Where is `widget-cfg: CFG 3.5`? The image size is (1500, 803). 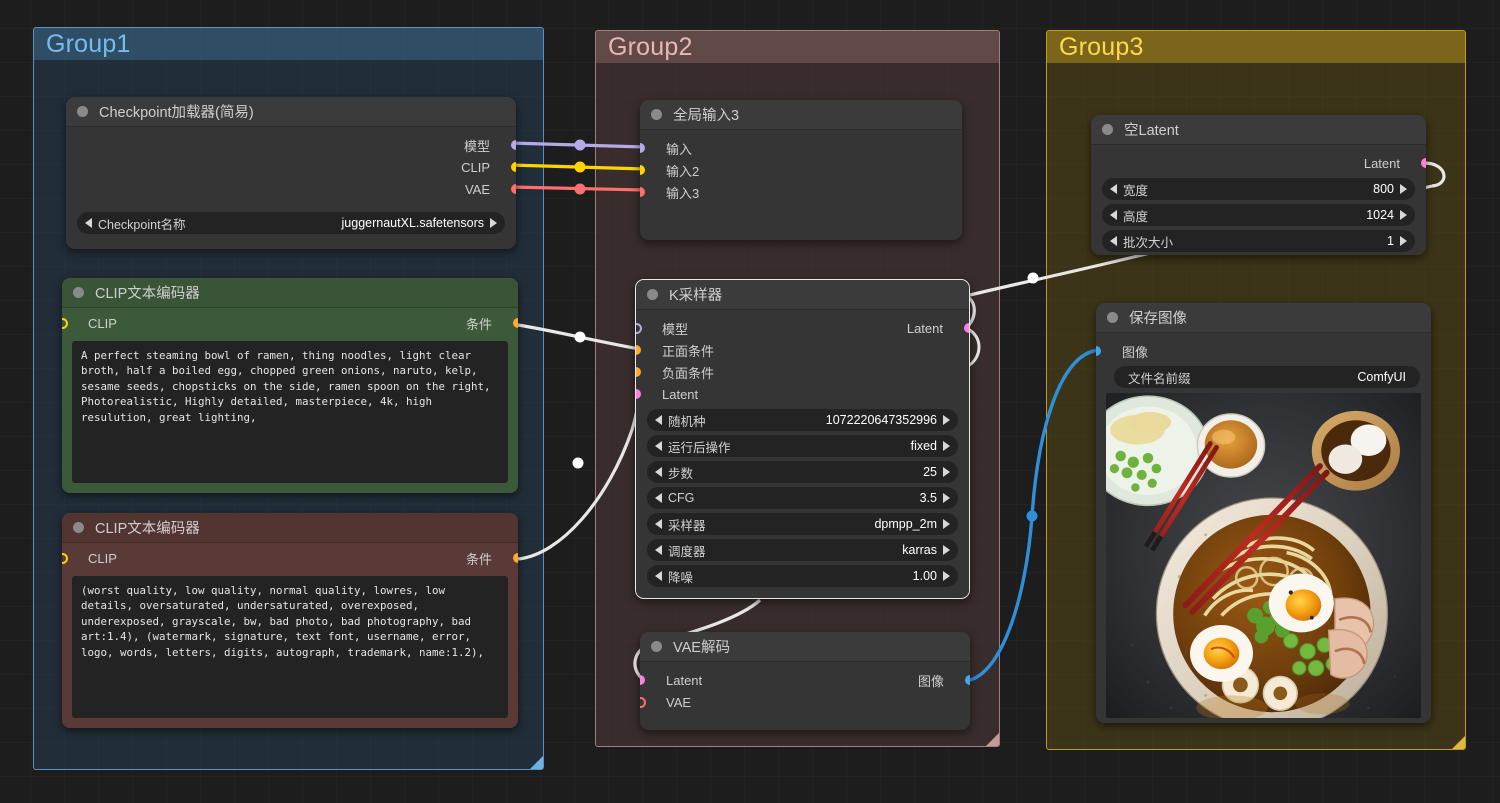
widget-cfg: CFG 3.5 is located at coordinates (802, 498).